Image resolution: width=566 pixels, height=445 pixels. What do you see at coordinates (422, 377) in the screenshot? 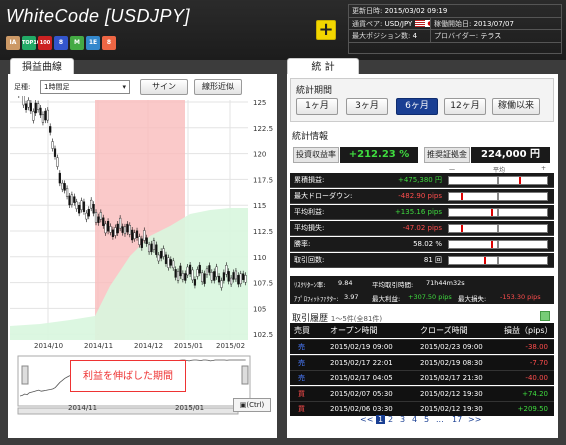
I see `history-row: 売 2015/02/17 04:05 2015/02/17 21:30 -40.00` at bounding box center [422, 377].